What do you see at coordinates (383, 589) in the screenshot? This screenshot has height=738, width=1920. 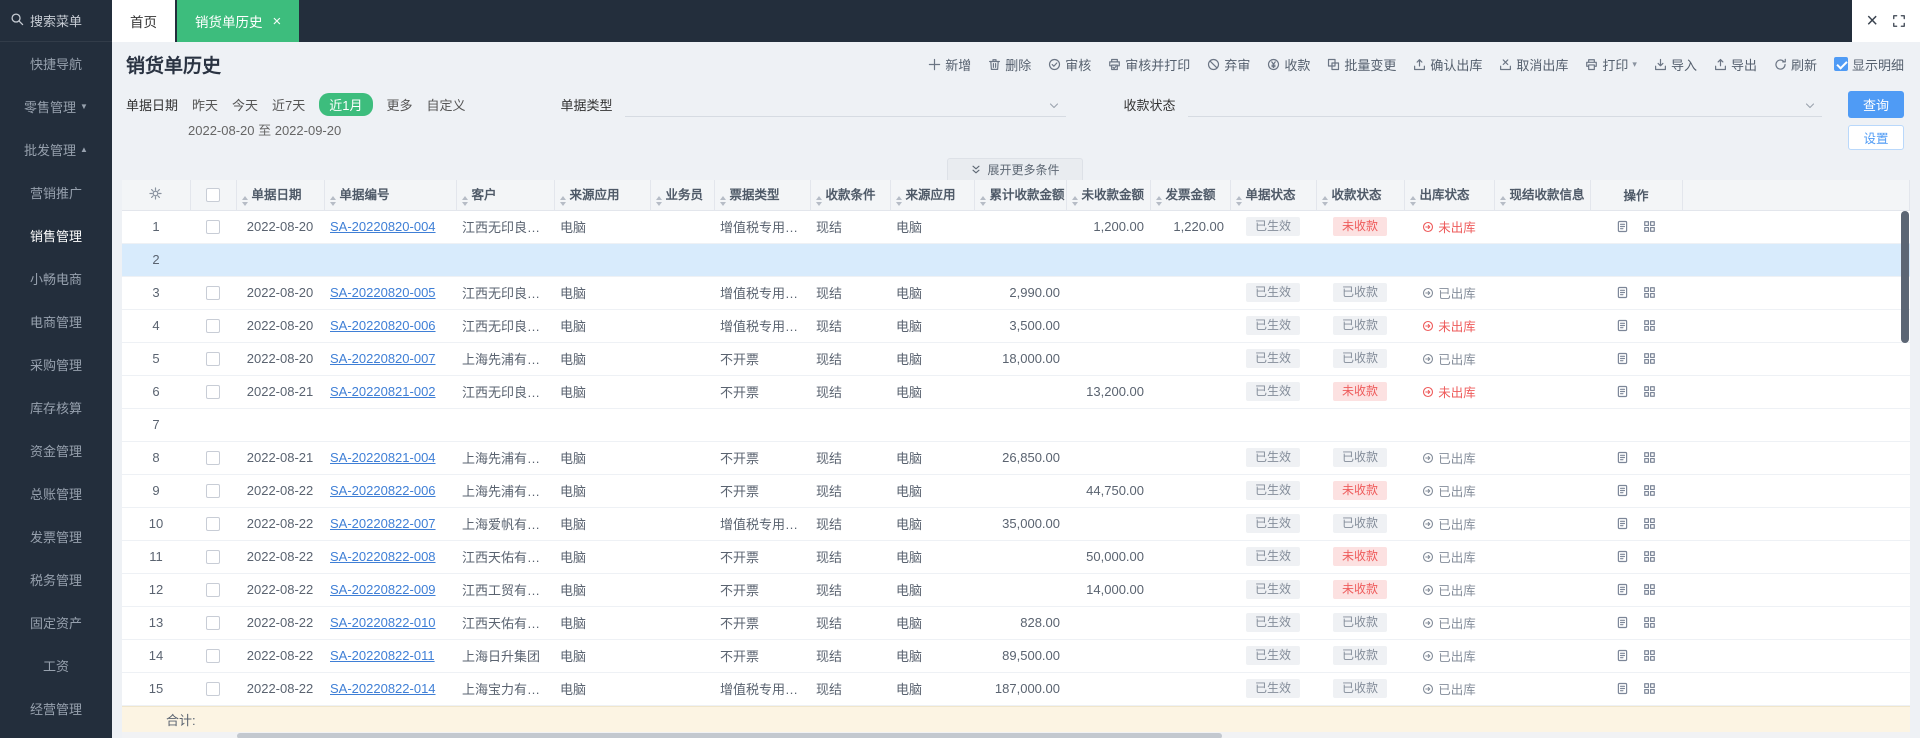 I see `doc-number-link: SA-20220822-009` at bounding box center [383, 589].